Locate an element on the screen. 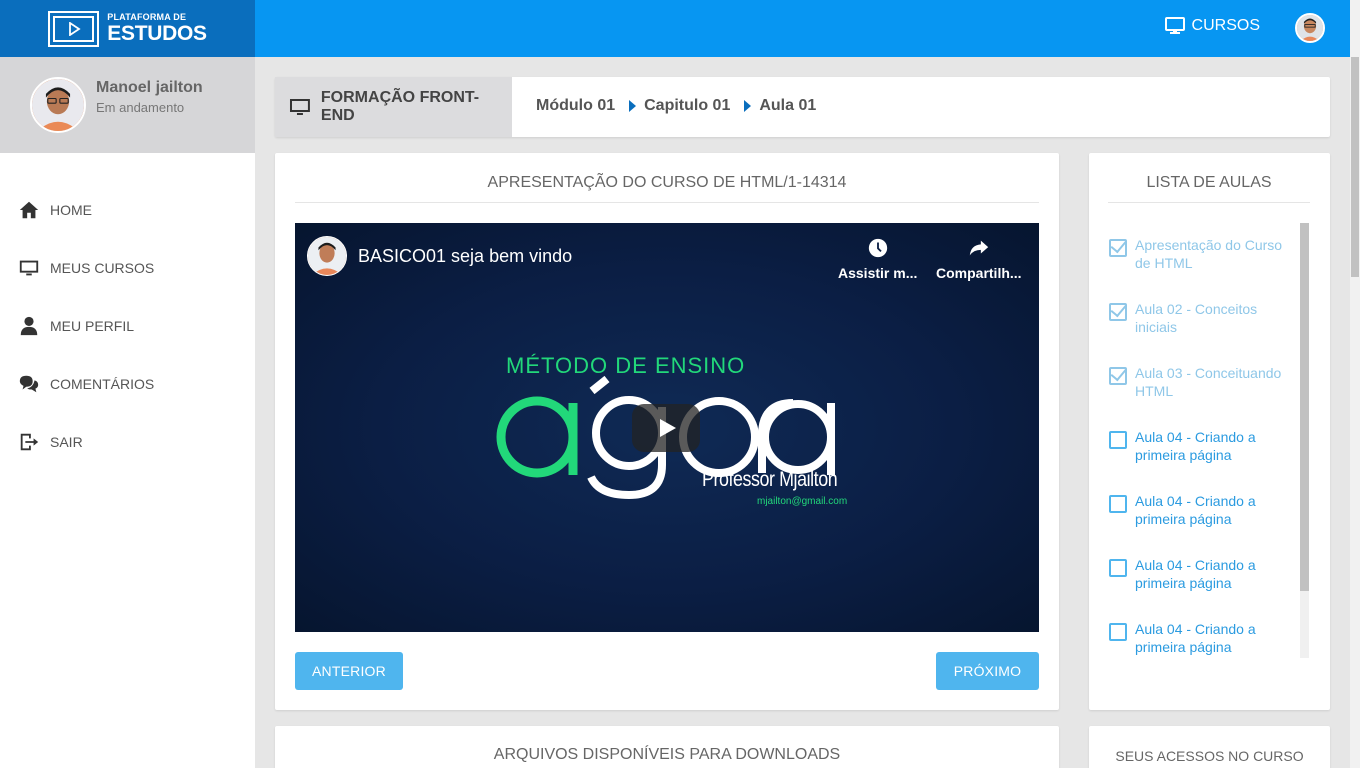 The height and width of the screenshot is (768, 1360). professor-name: Professor Mjailton is located at coordinates (770, 479).